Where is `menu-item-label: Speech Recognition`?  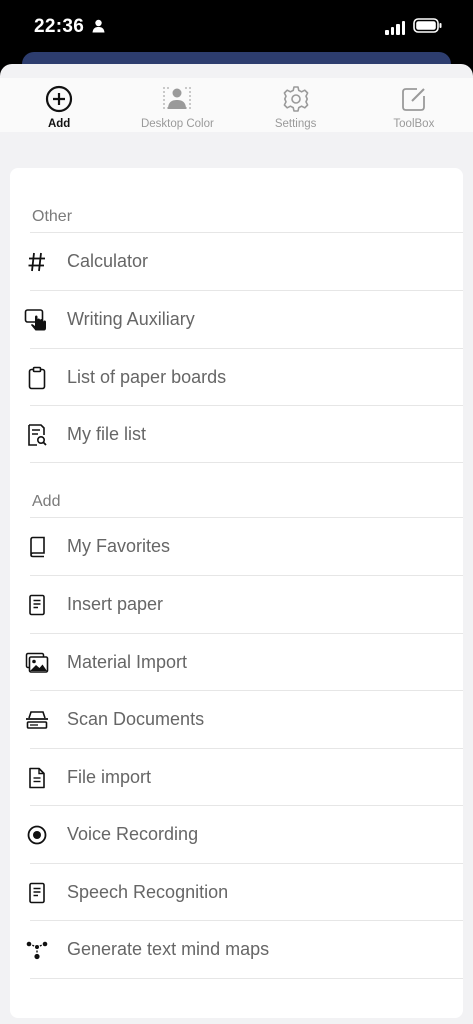 menu-item-label: Speech Recognition is located at coordinates (148, 892).